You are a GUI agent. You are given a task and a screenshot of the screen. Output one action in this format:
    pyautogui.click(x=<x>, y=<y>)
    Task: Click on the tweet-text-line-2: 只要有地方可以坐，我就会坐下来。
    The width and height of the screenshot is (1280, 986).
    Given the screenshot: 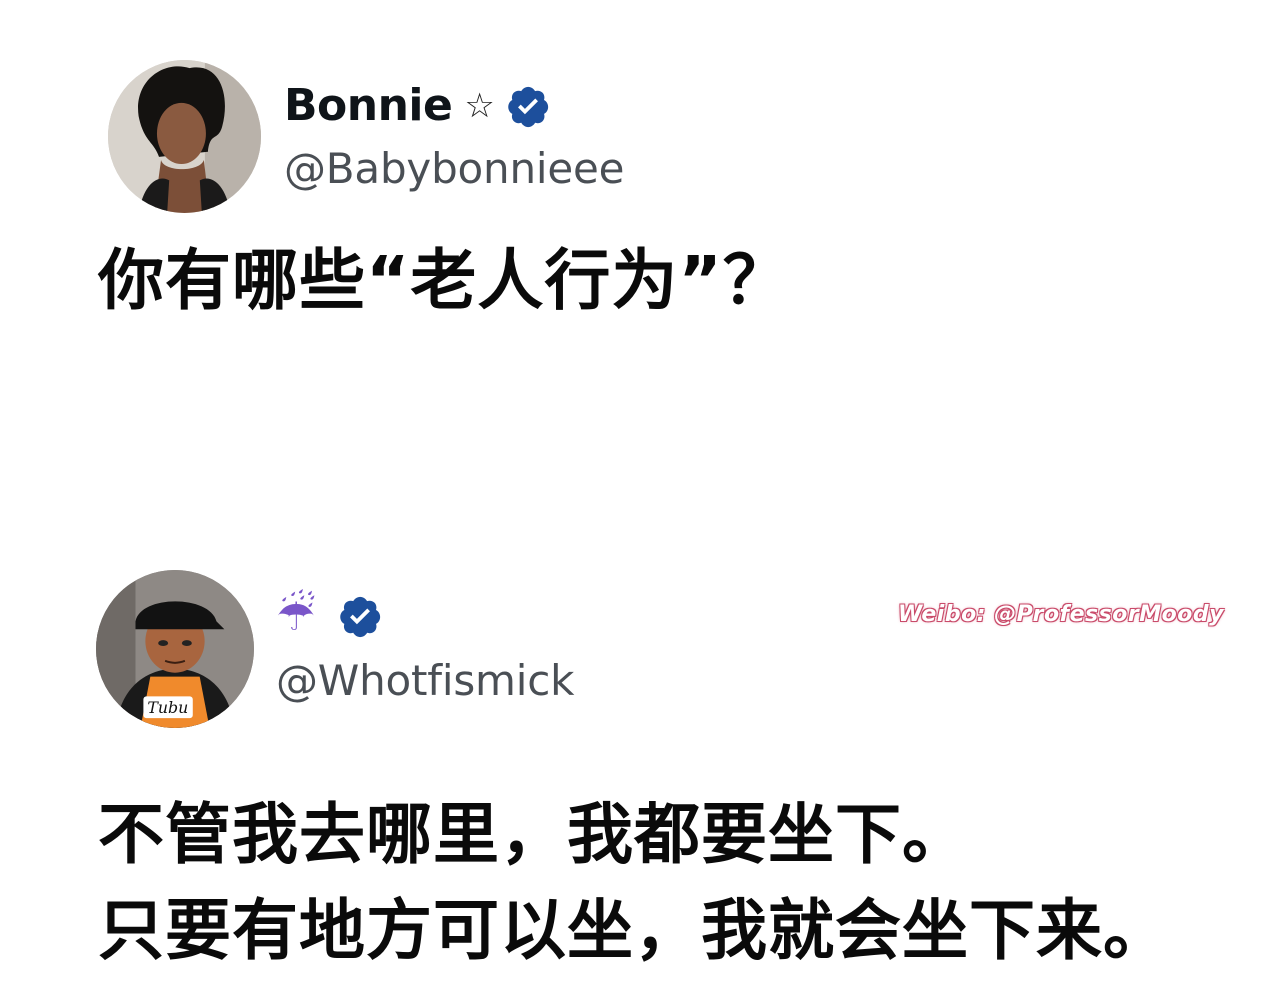 What is the action you would take?
    pyautogui.click(x=634, y=930)
    